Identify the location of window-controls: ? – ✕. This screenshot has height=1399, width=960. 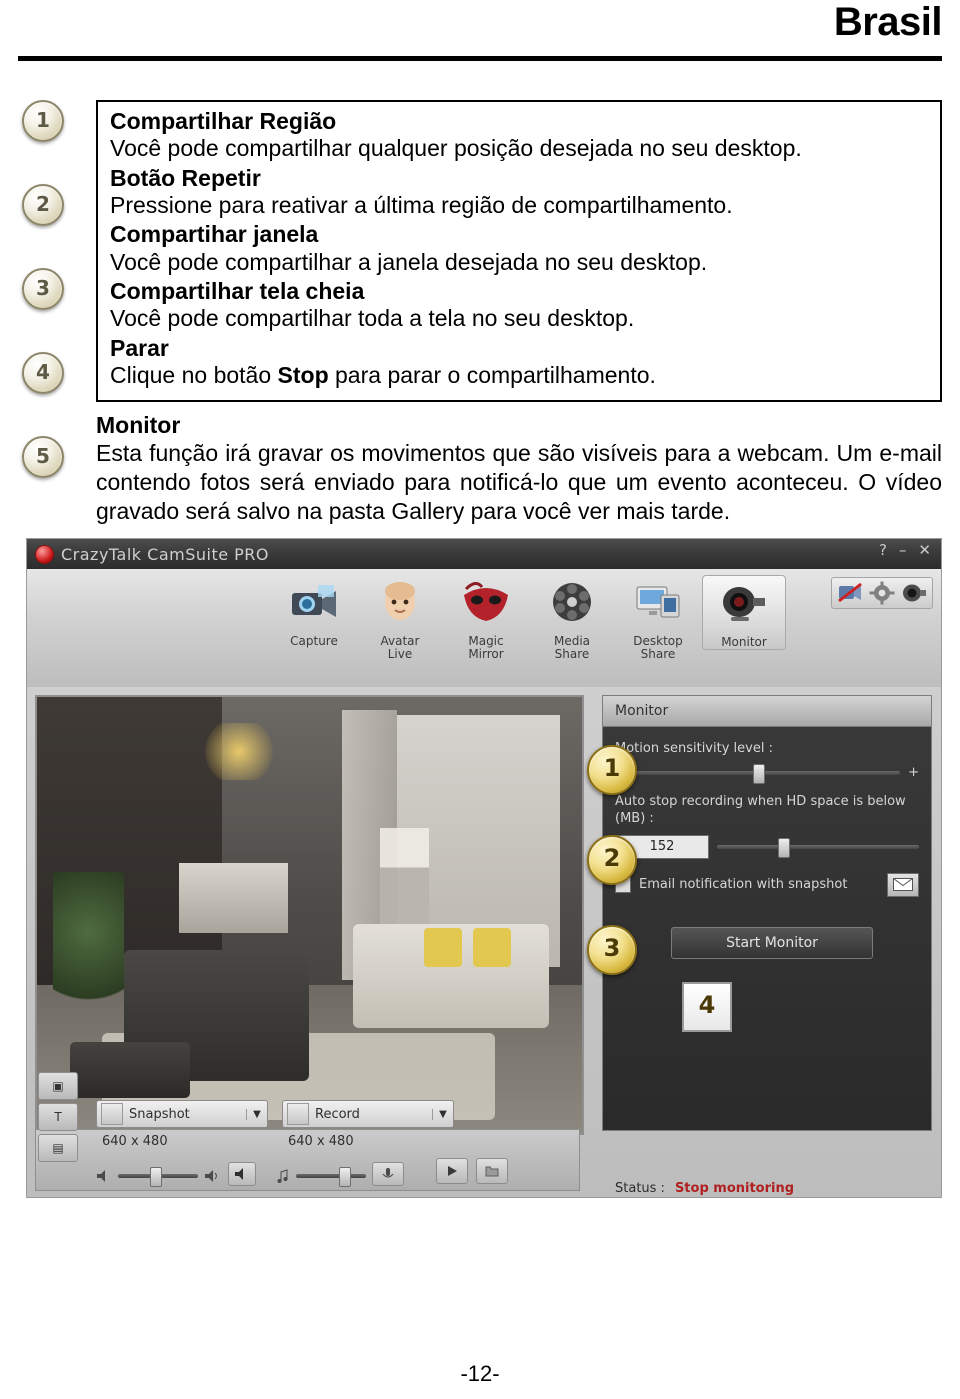
(905, 550).